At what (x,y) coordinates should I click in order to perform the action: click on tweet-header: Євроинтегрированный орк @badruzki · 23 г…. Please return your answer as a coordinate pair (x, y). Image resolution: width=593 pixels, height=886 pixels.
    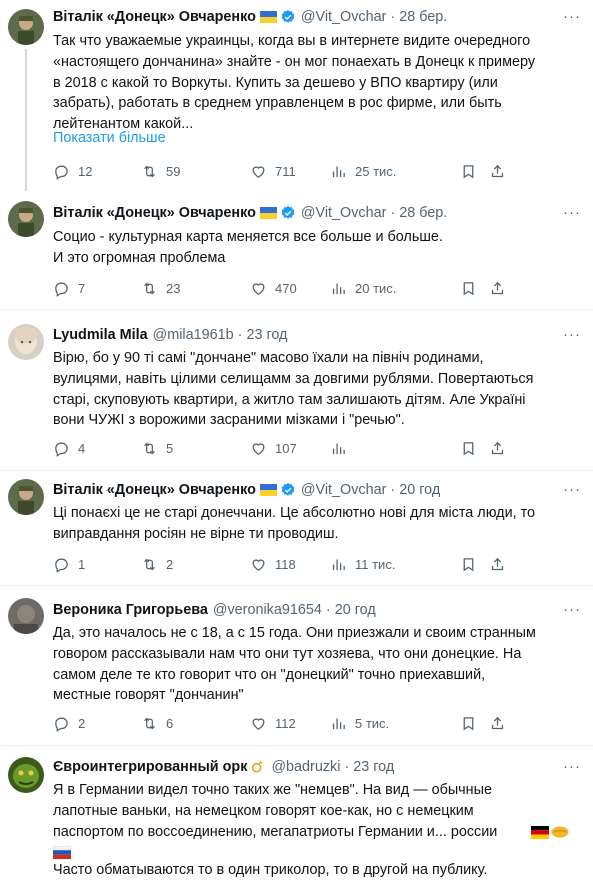
    Looking at the image, I should click on (318, 767).